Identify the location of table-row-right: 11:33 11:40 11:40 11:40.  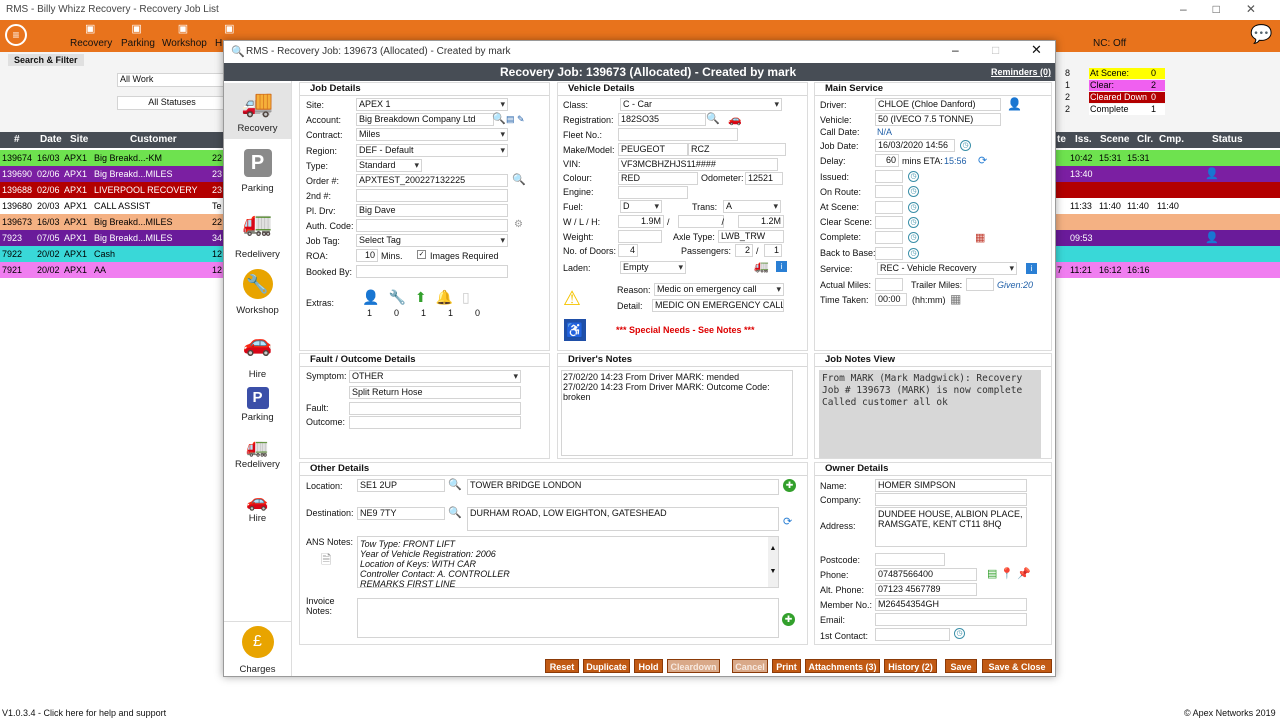
(1167, 206).